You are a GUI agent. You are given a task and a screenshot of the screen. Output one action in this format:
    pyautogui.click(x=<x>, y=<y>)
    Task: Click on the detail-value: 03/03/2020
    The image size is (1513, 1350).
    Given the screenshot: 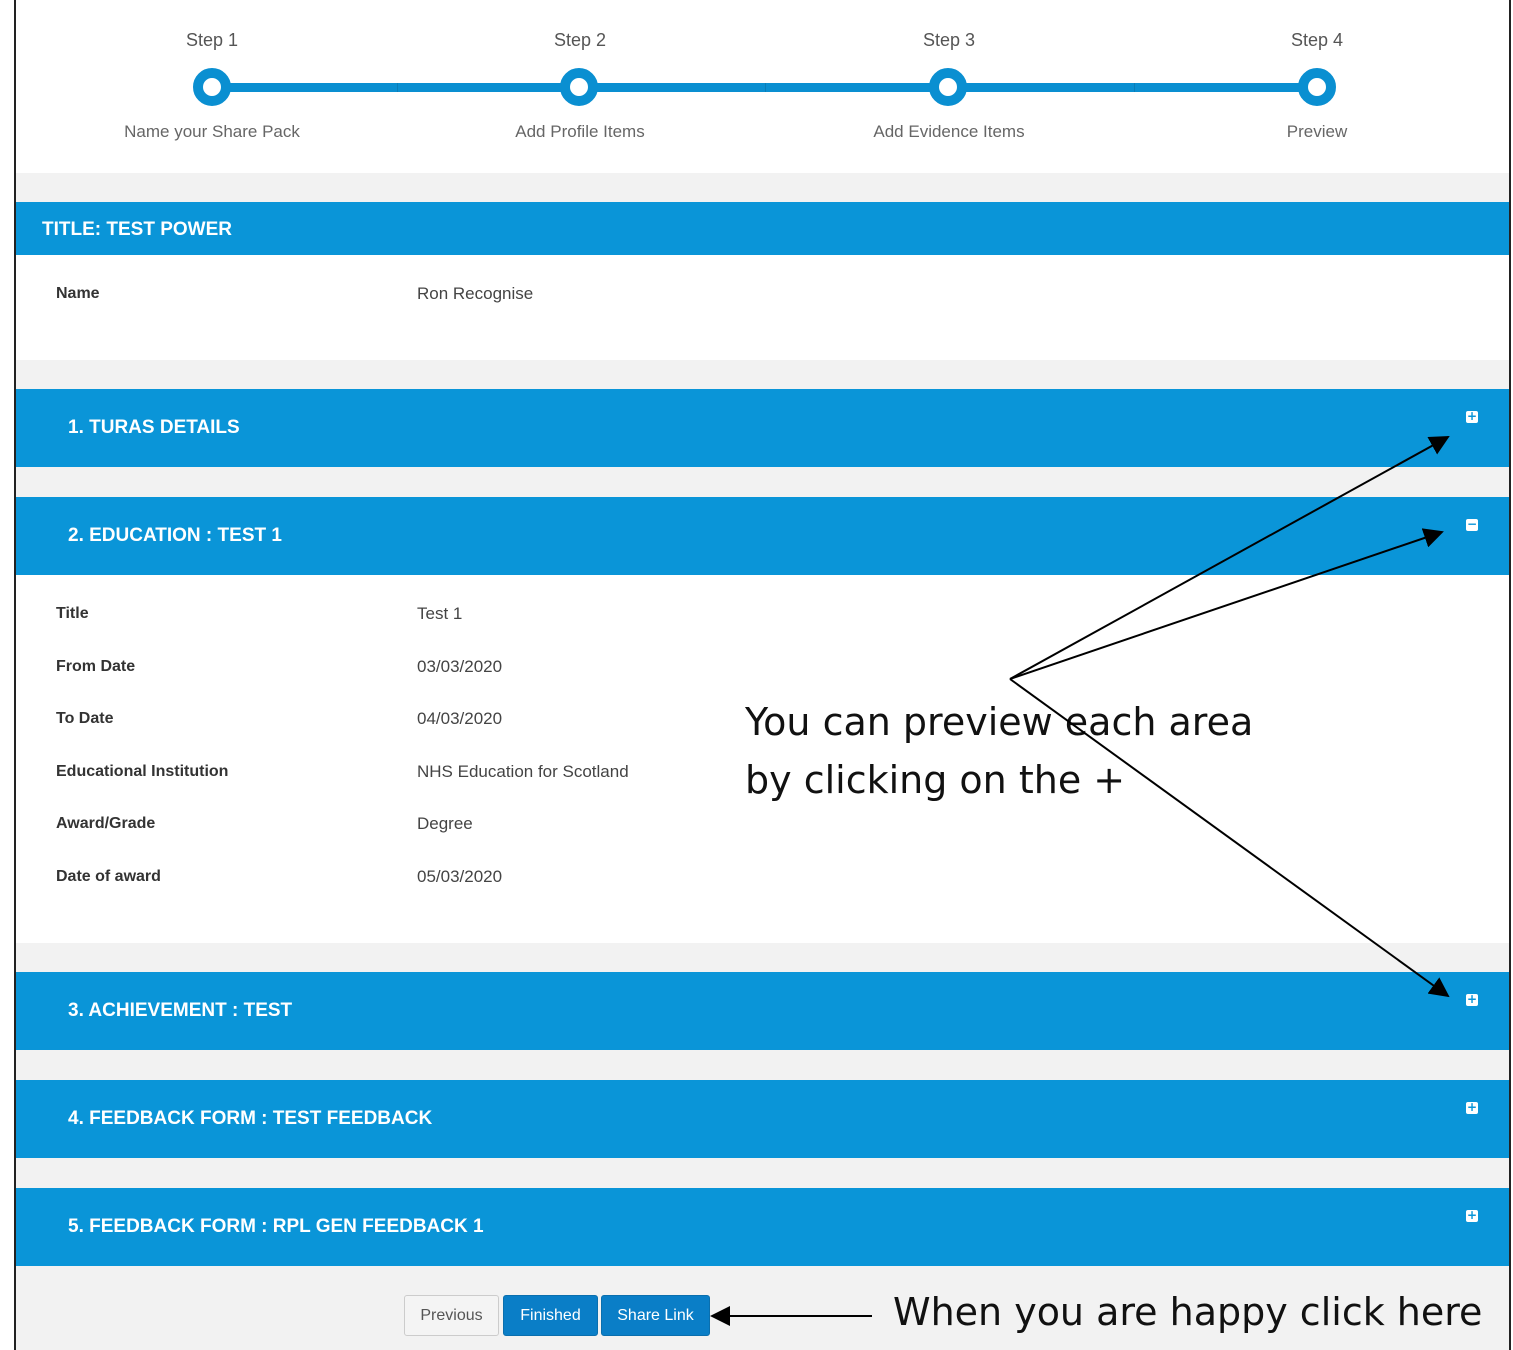 What is the action you would take?
    pyautogui.click(x=460, y=666)
    